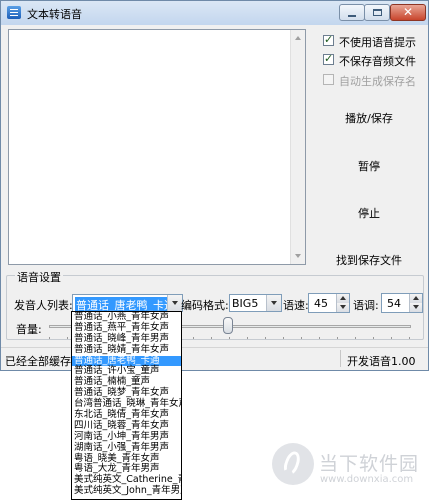  What do you see at coordinates (214, 13) in the screenshot?
I see `title-bar: 文本转语音 ✕` at bounding box center [214, 13].